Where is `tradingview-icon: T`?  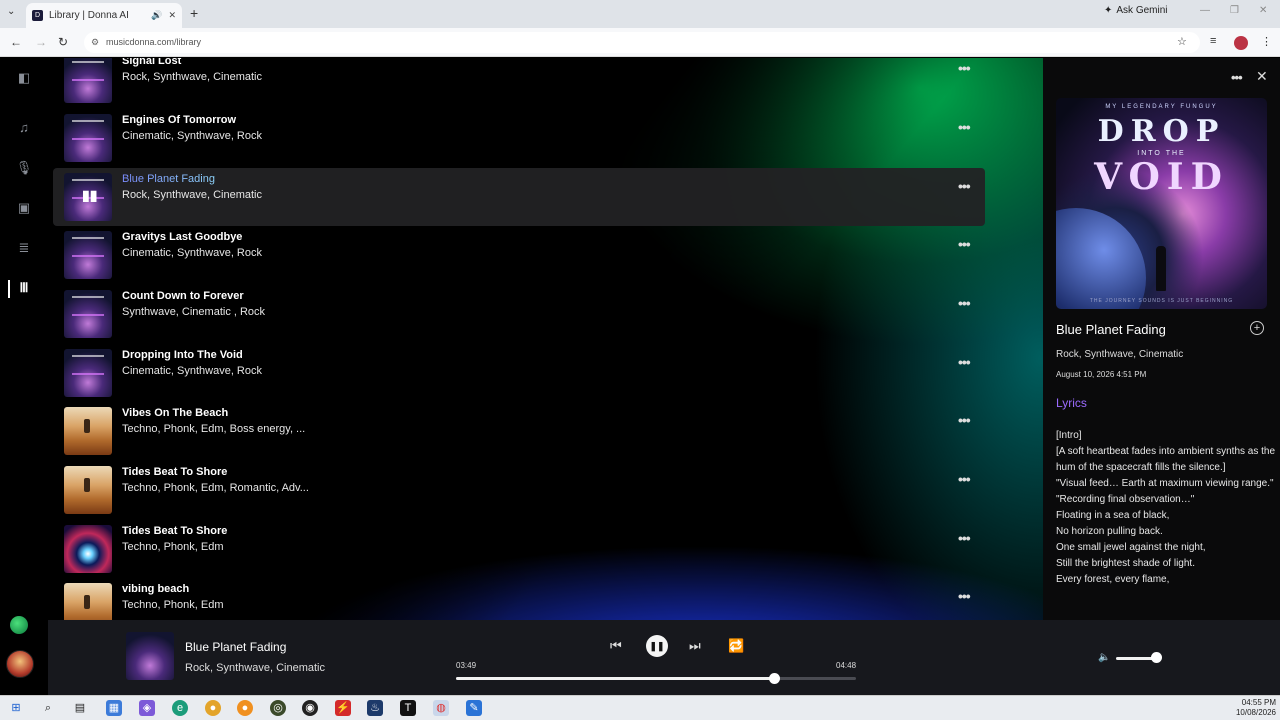 tradingview-icon: T is located at coordinates (408, 708).